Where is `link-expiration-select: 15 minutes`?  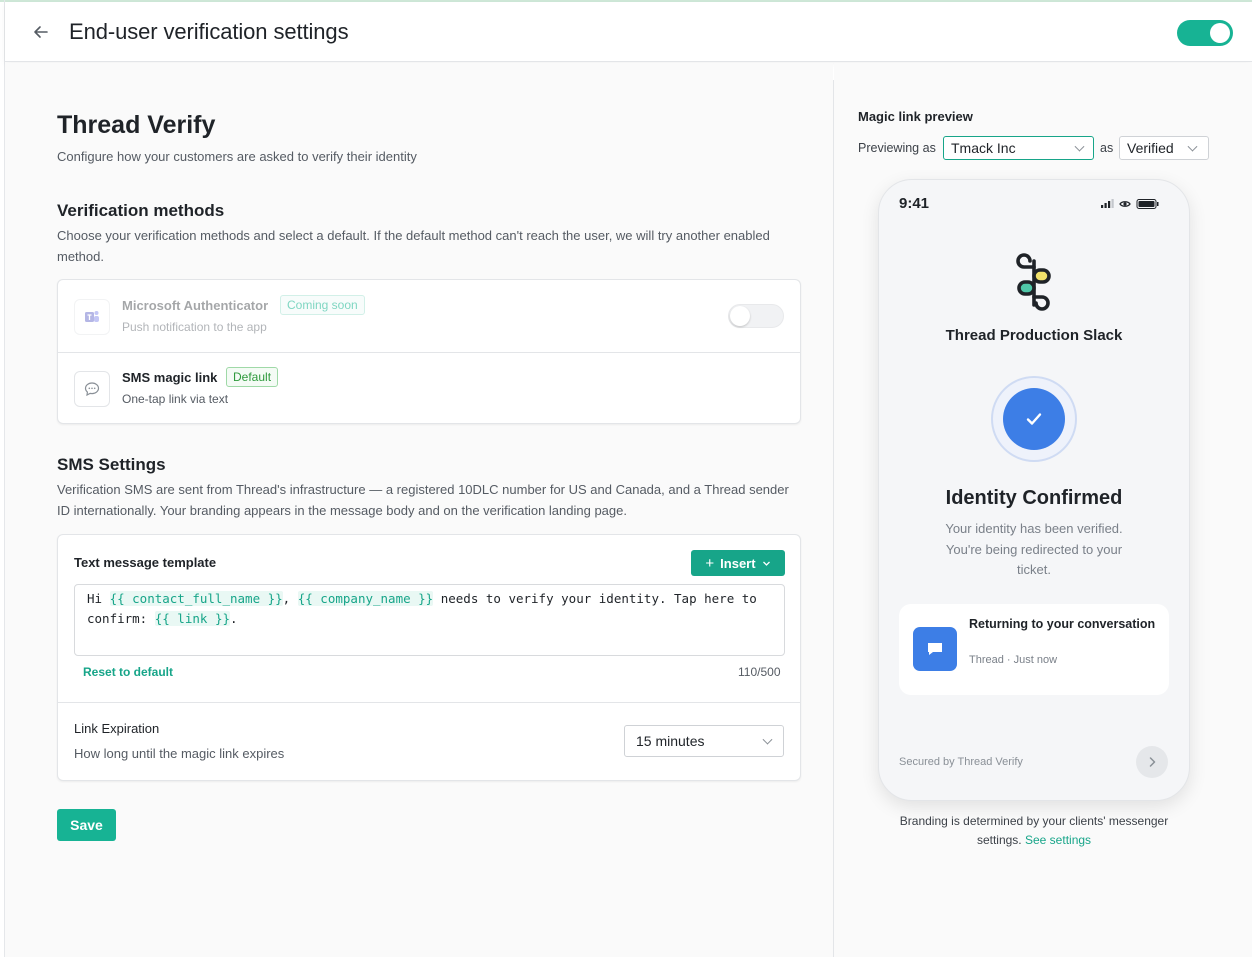 link-expiration-select: 15 minutes is located at coordinates (704, 741).